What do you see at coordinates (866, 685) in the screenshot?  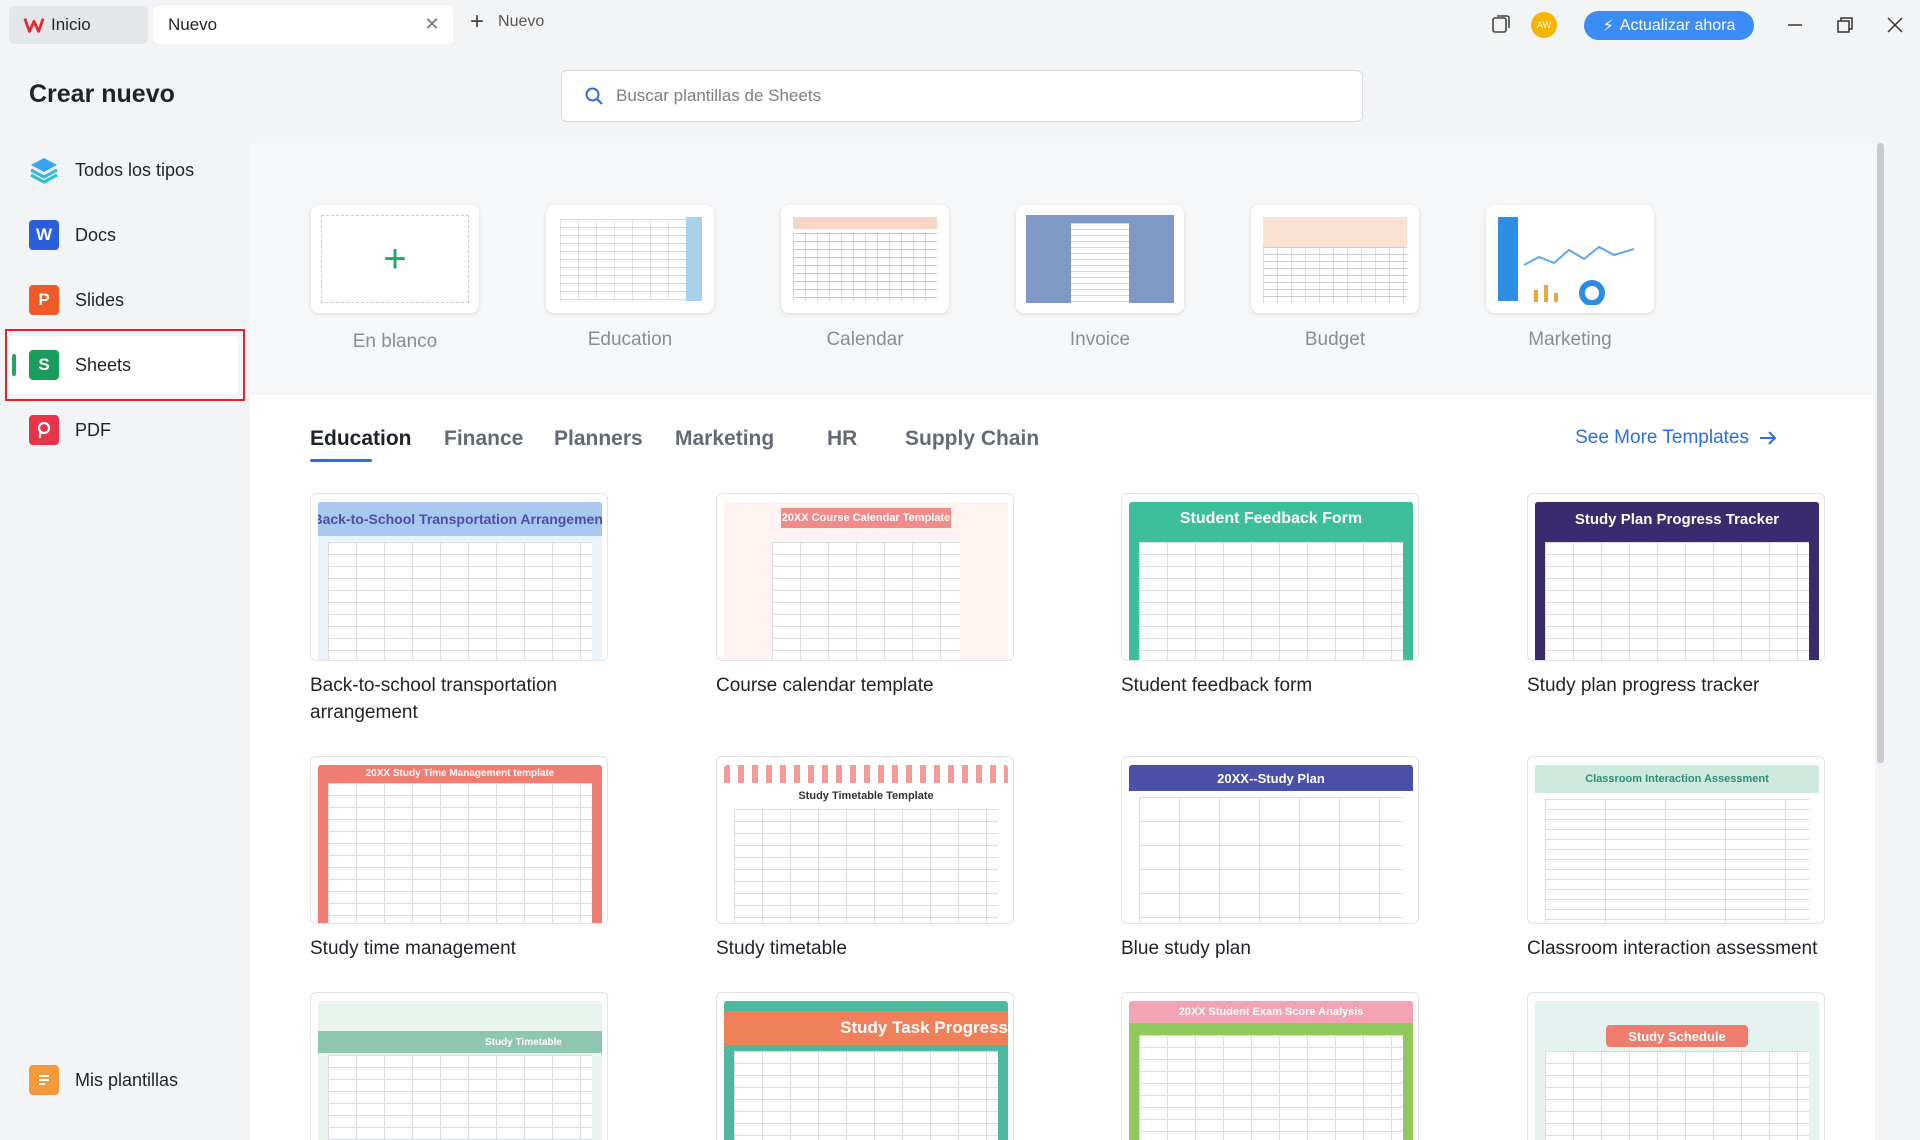 I see `template-name: Course calendar template` at bounding box center [866, 685].